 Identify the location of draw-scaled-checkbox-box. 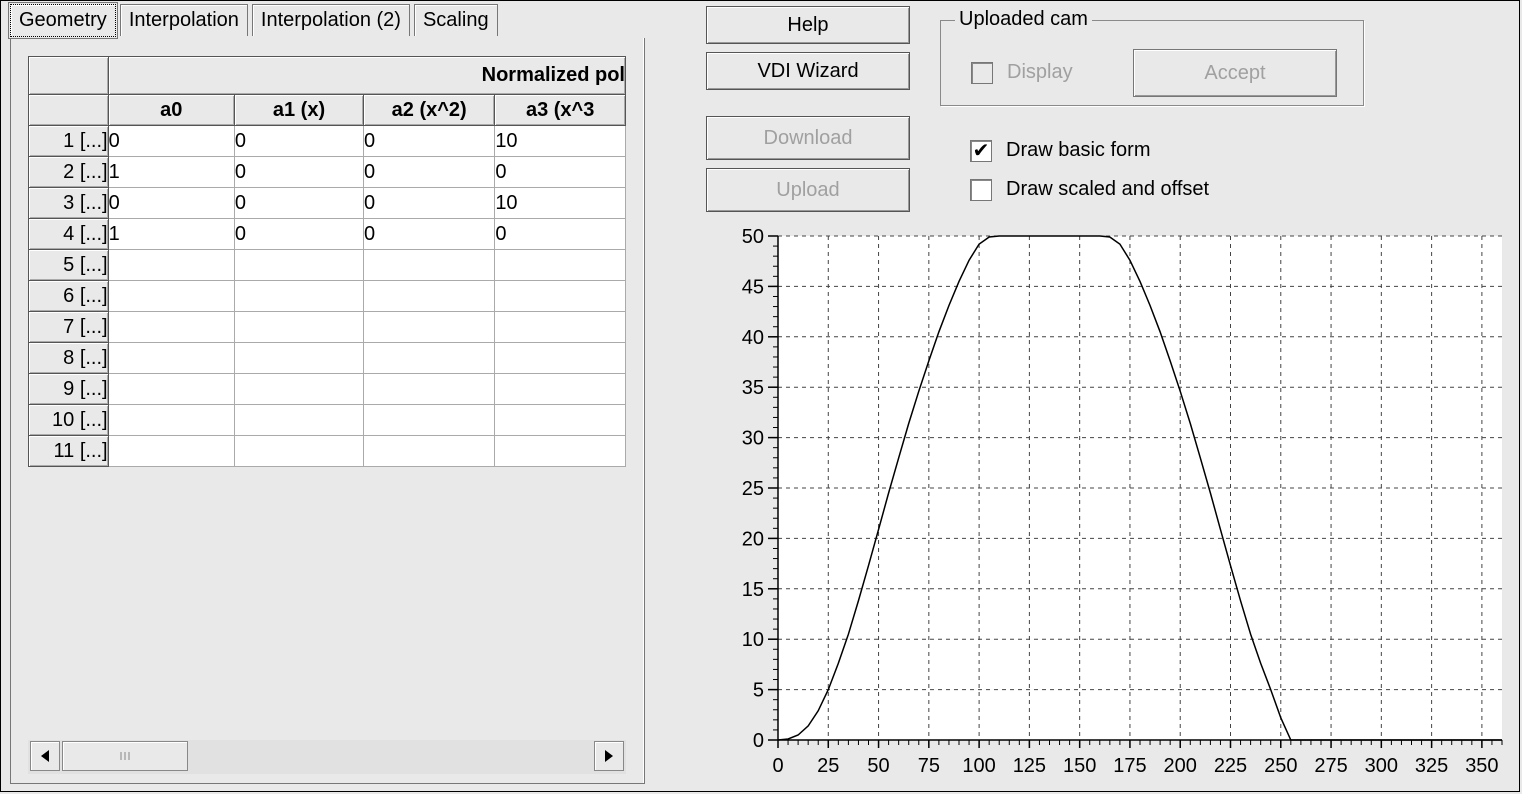
(981, 189).